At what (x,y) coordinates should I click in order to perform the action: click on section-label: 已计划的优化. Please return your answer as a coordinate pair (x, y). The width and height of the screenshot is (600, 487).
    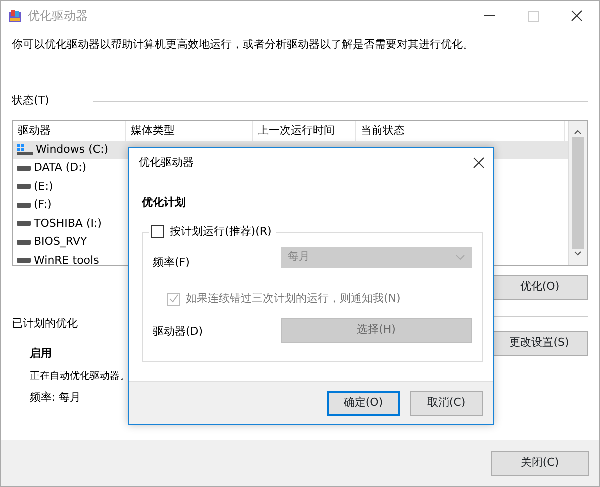
    Looking at the image, I should click on (45, 324).